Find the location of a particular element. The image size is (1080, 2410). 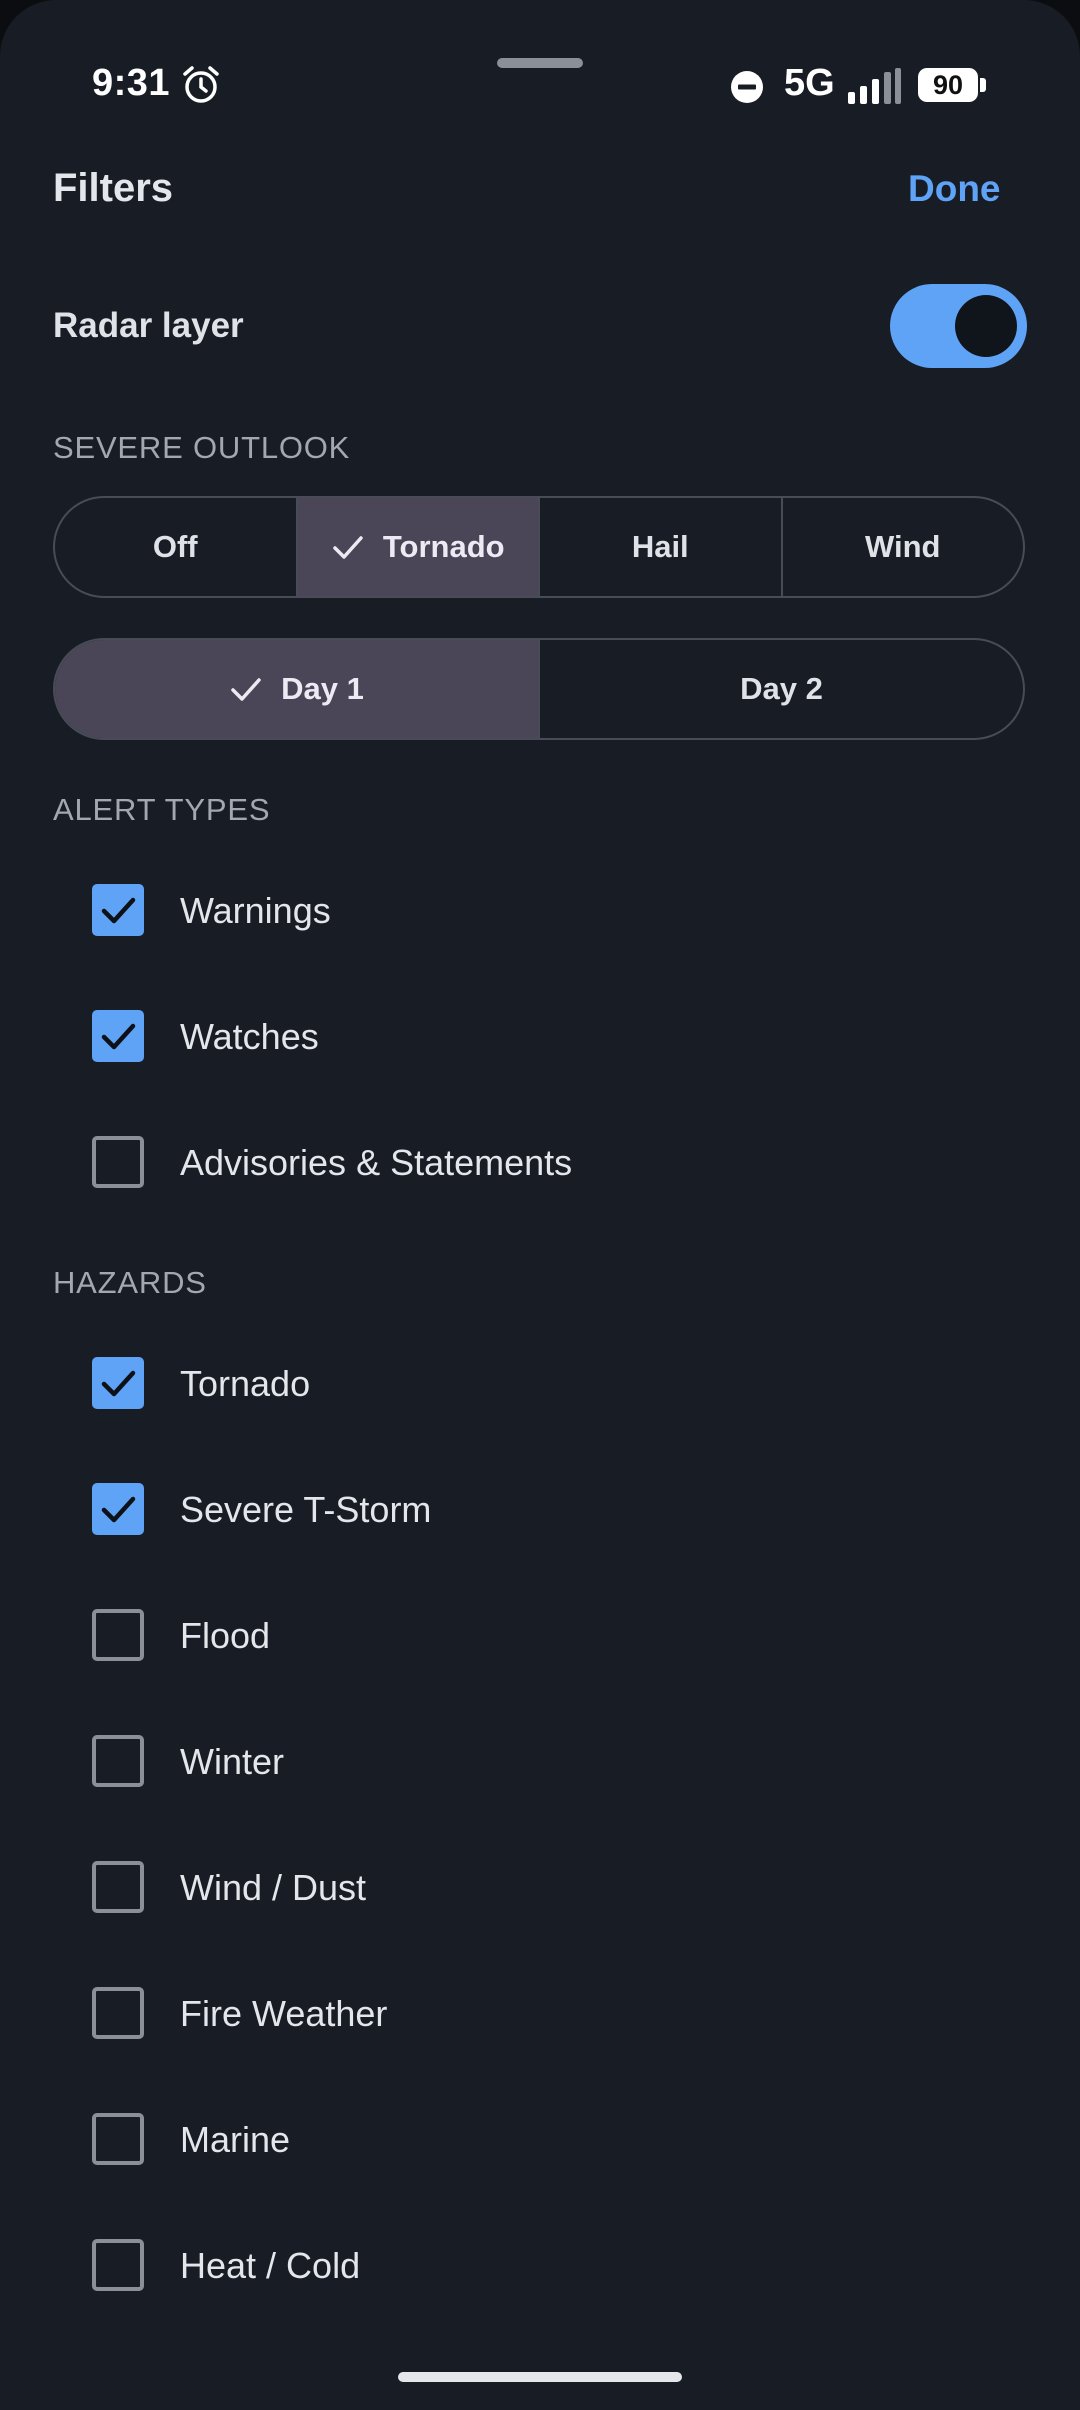

radar-layer-toggle is located at coordinates (958, 326).